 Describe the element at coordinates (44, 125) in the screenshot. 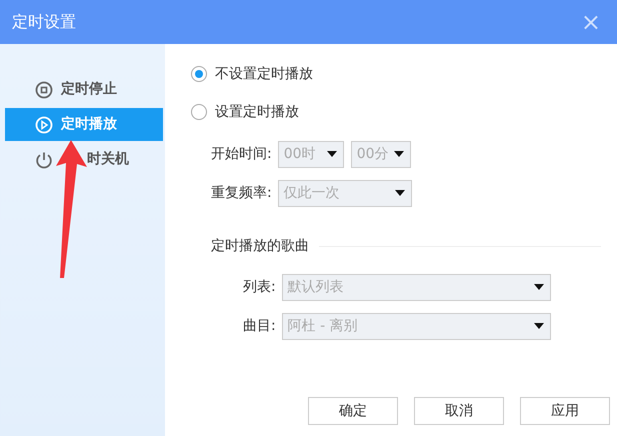

I see `play-circle-icon` at that location.